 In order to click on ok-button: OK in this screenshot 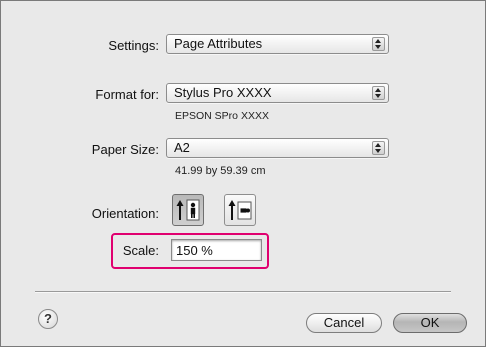, I will do `click(430, 323)`.